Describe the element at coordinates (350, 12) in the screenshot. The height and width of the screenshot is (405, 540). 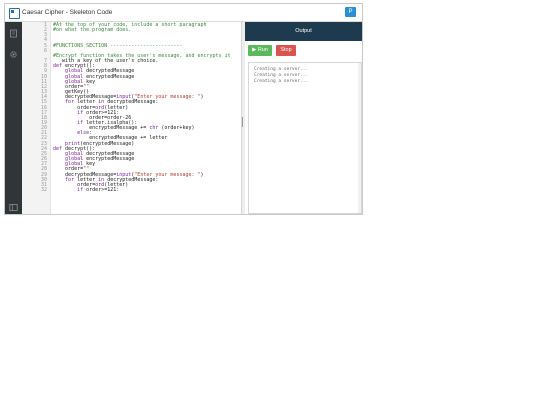
I see `action-button: P` at that location.